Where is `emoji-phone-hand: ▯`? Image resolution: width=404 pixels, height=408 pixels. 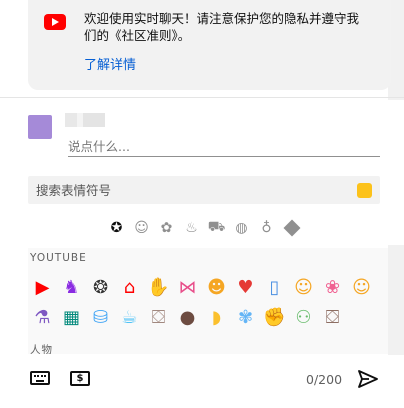
emoji-phone-hand: ▯ is located at coordinates (274, 287).